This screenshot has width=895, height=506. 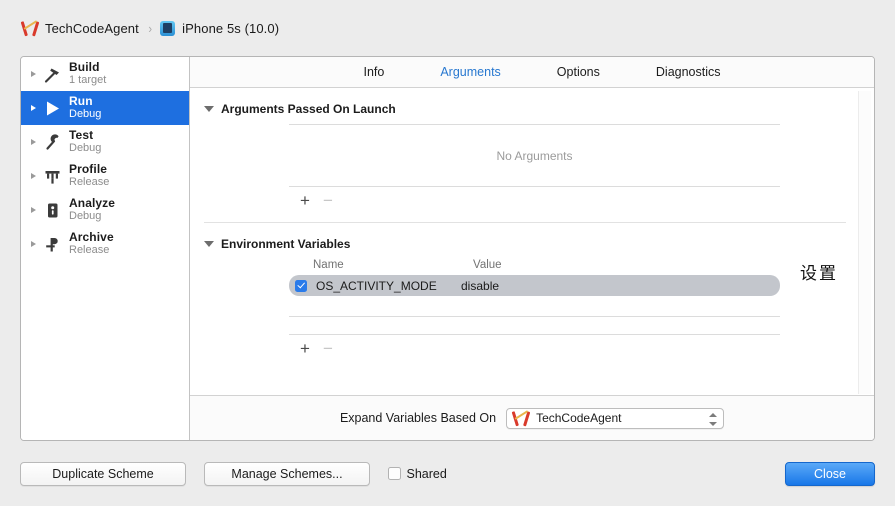 I want to click on tab-diagnostics: Diagnostics, so click(x=688, y=72).